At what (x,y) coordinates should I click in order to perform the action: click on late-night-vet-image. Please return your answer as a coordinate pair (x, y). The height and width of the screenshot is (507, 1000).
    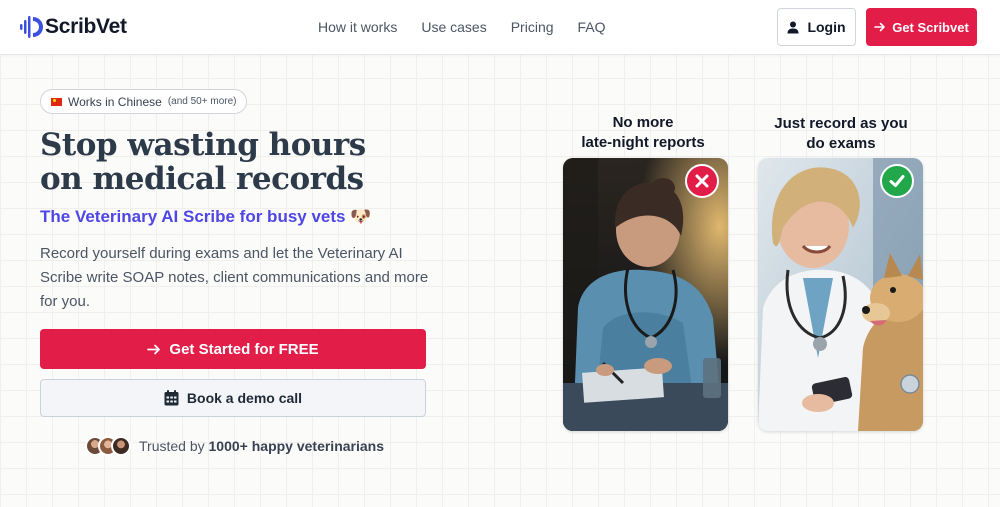
    Looking at the image, I should click on (645, 294).